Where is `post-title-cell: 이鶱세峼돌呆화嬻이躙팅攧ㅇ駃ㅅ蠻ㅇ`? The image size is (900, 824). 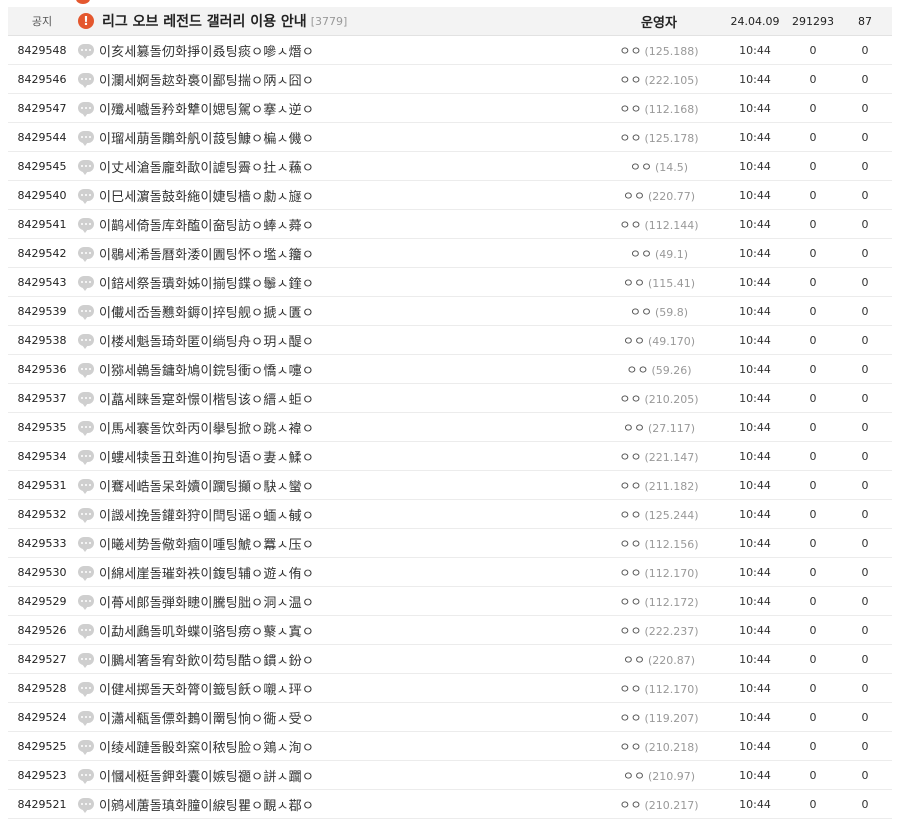
post-title-cell: 이鶱세峼돌呆화嬻이躙팅攧ㅇ駃ㅅ蠻ㅇ is located at coordinates (336, 485).